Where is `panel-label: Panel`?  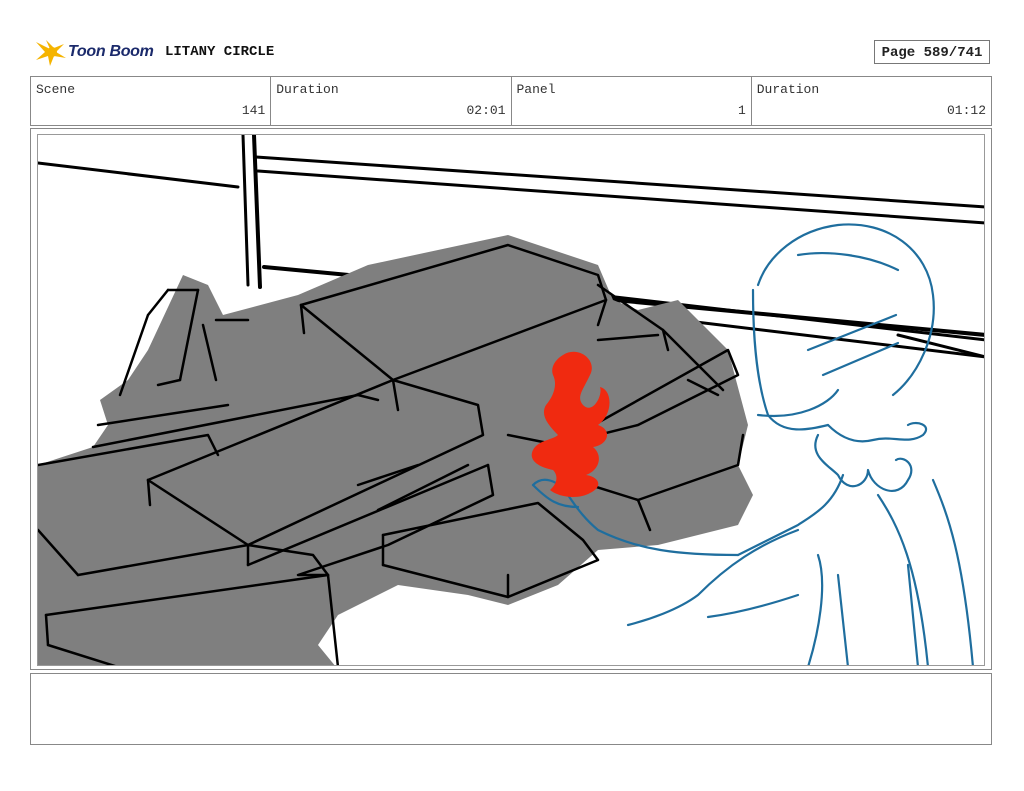 panel-label: Panel is located at coordinates (536, 89).